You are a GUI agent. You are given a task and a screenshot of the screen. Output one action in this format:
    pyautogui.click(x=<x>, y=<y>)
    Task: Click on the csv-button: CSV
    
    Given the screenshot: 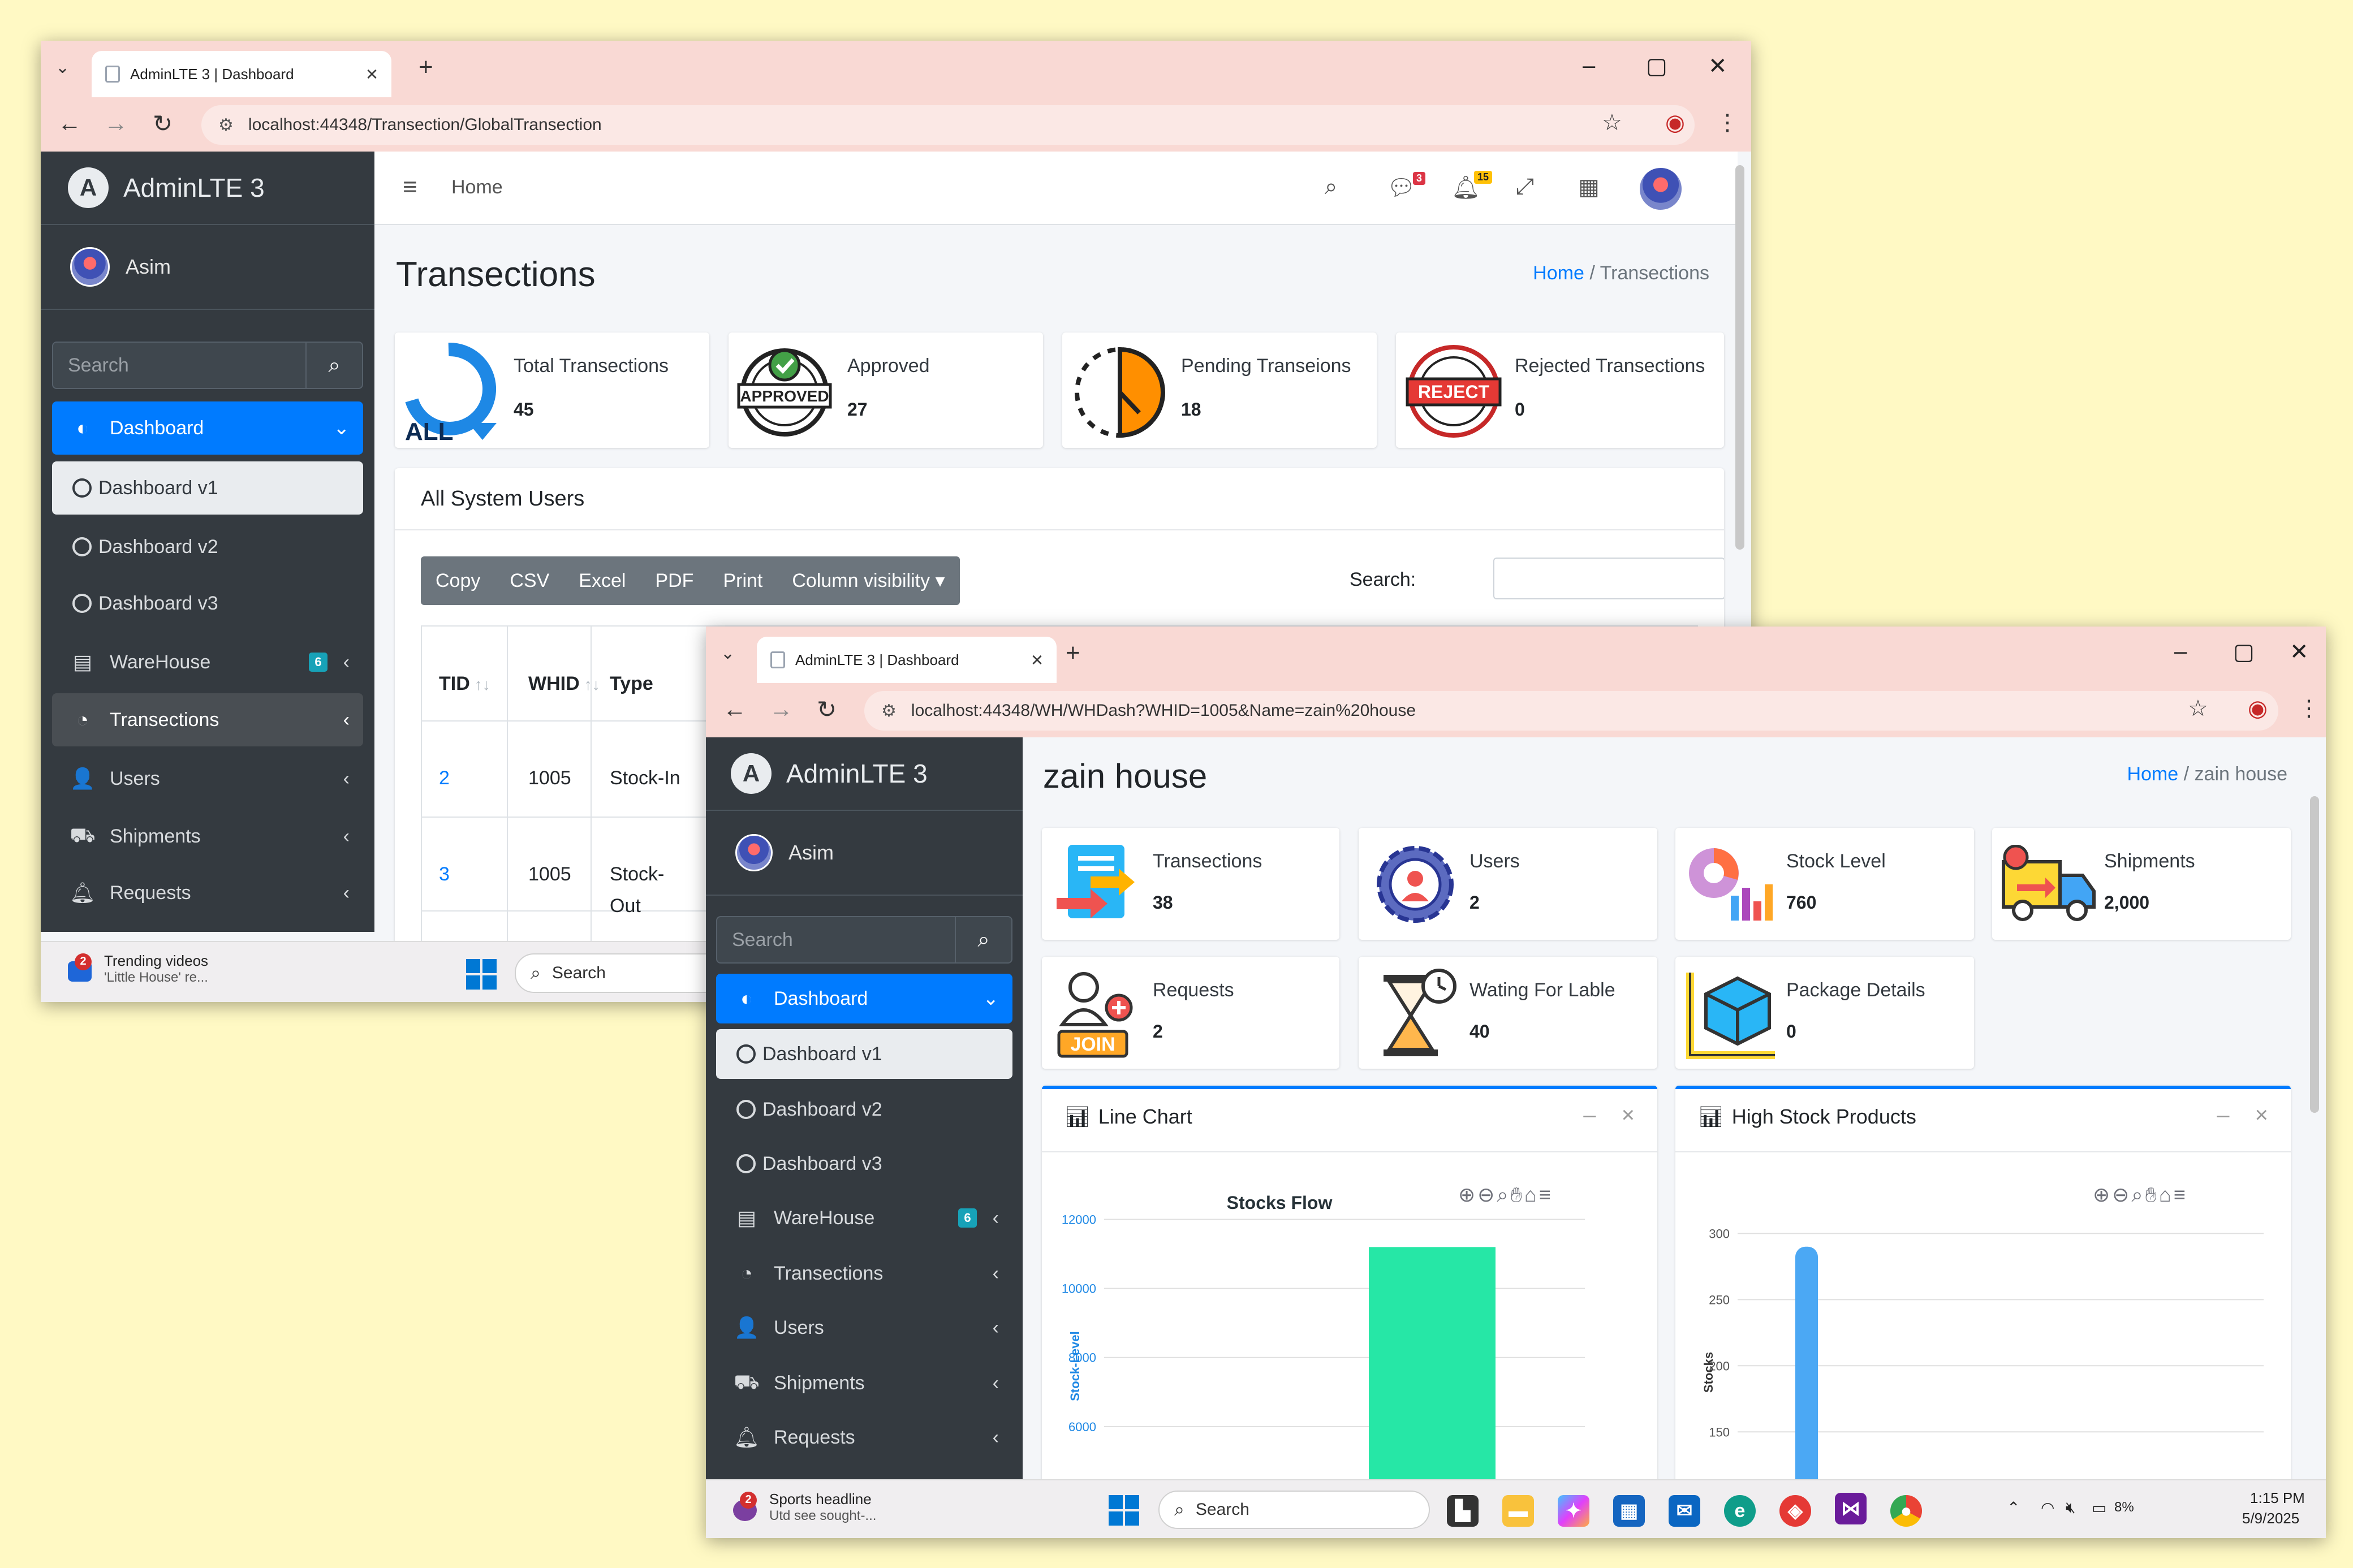 What is the action you would take?
    pyautogui.click(x=529, y=580)
    